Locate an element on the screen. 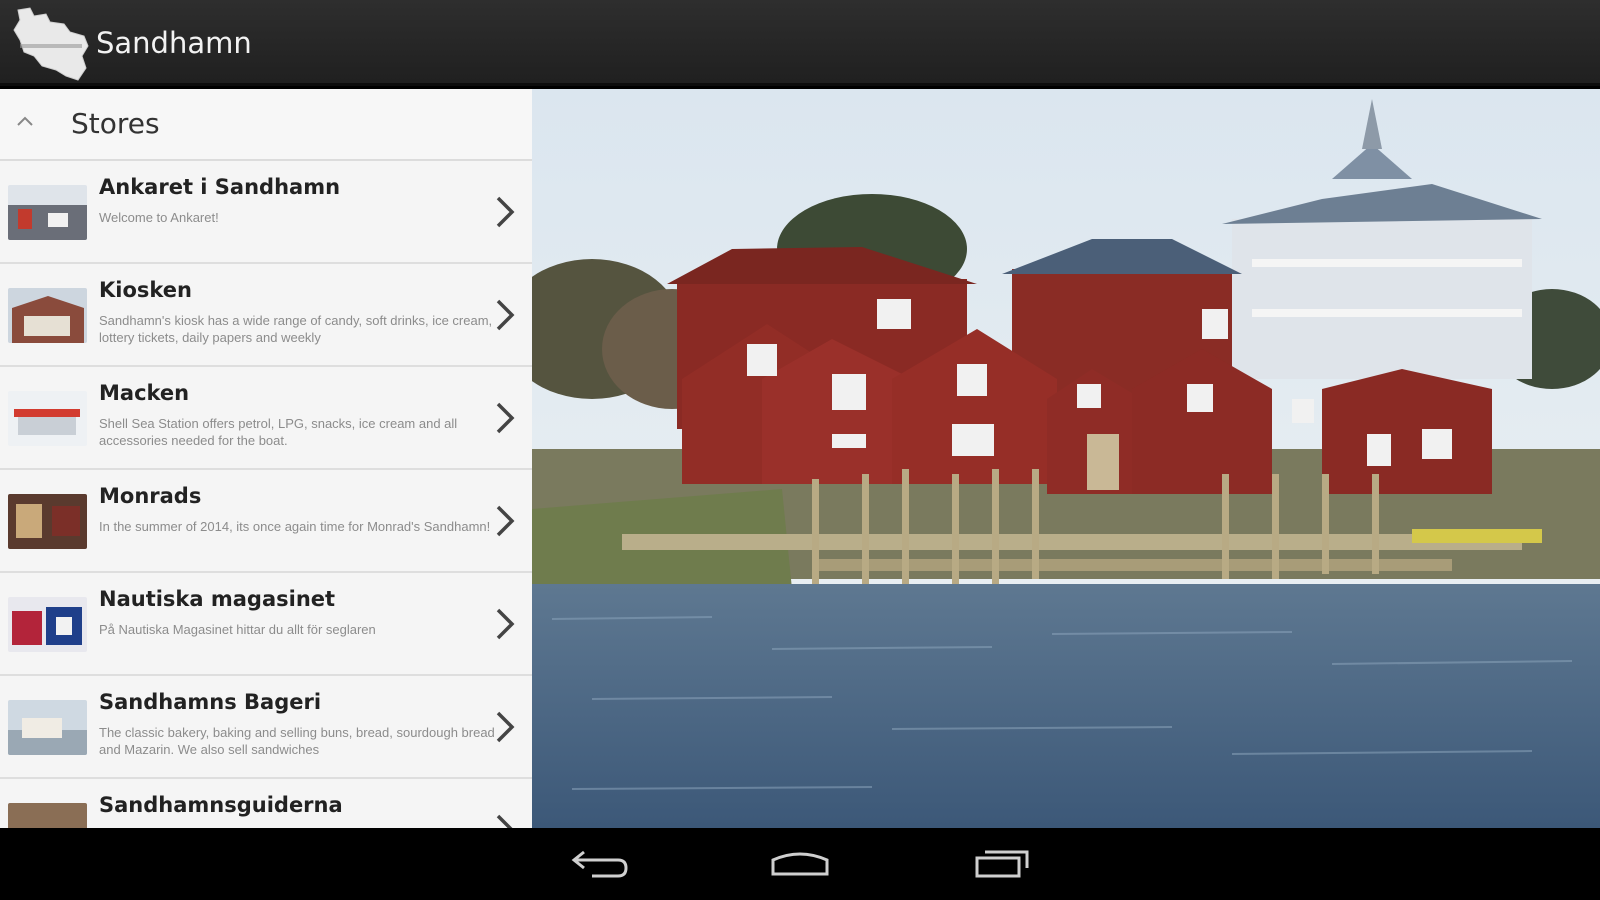 This screenshot has width=1600, height=900. store-description: Welcome to Ankaret! is located at coordinates (159, 217).